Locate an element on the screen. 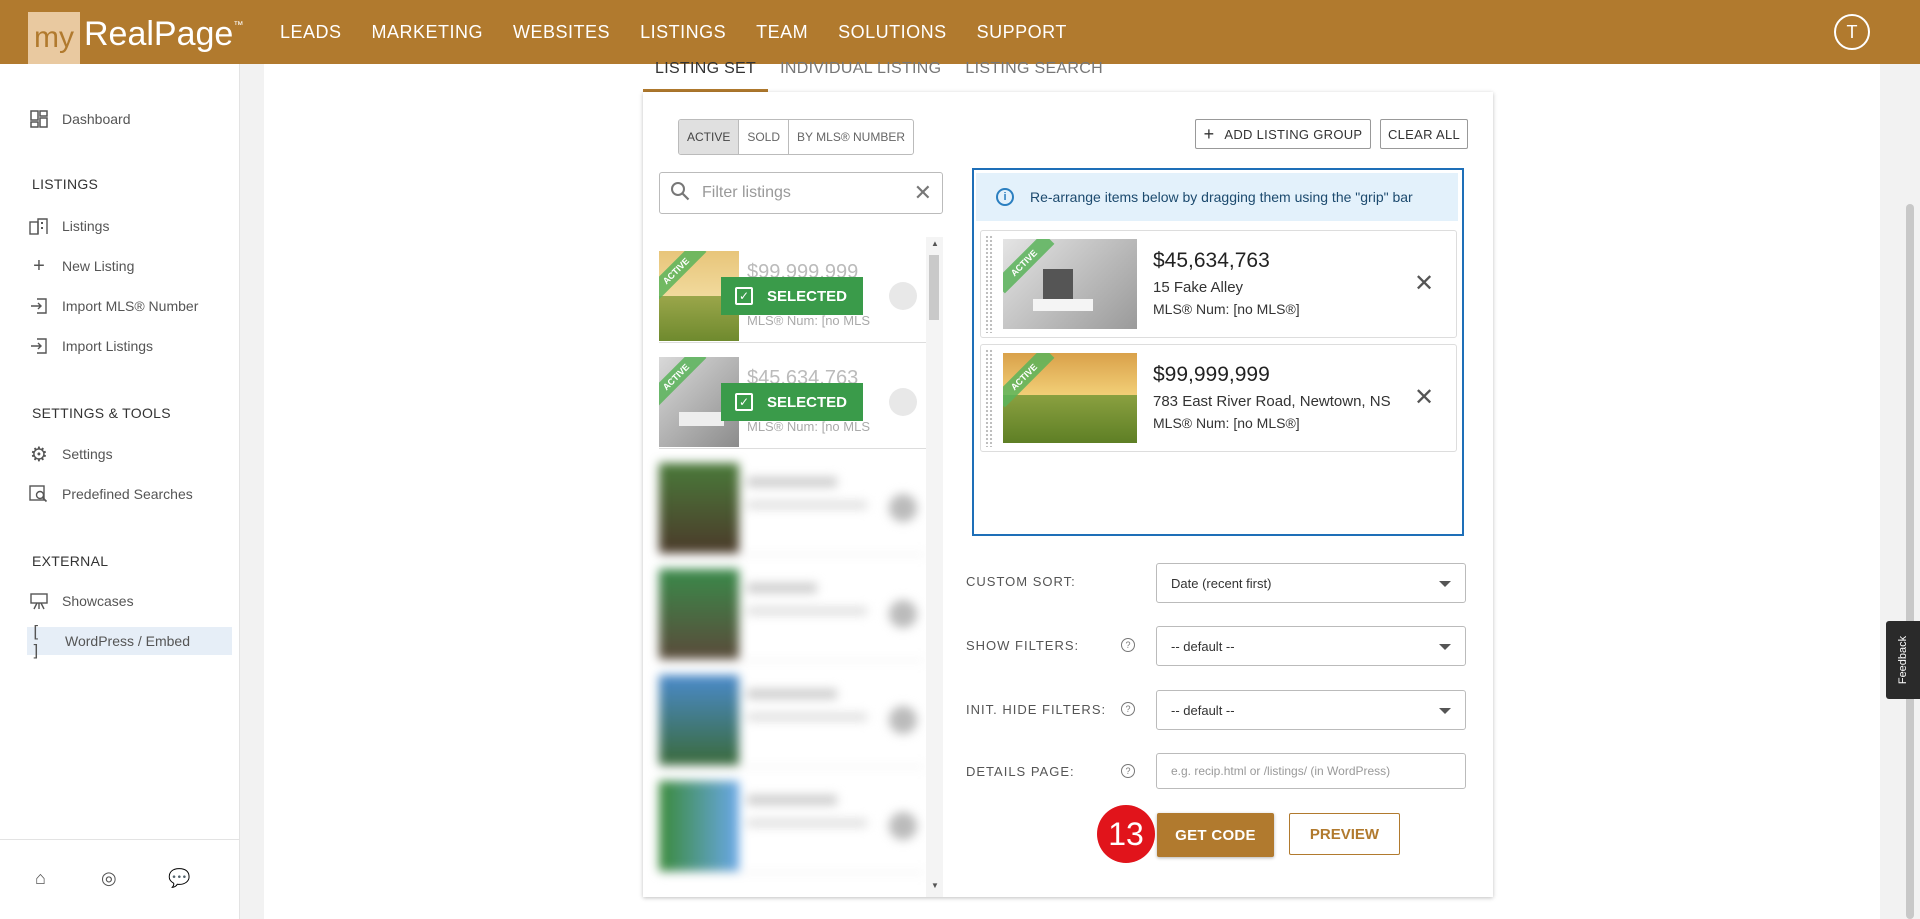 This screenshot has width=1920, height=919. feedback-label: Feedback is located at coordinates (1903, 660).